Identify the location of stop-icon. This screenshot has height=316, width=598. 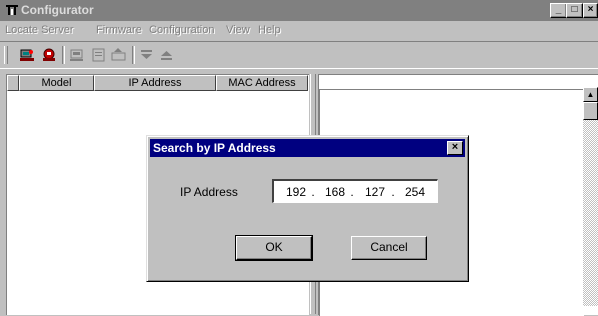
(49, 55).